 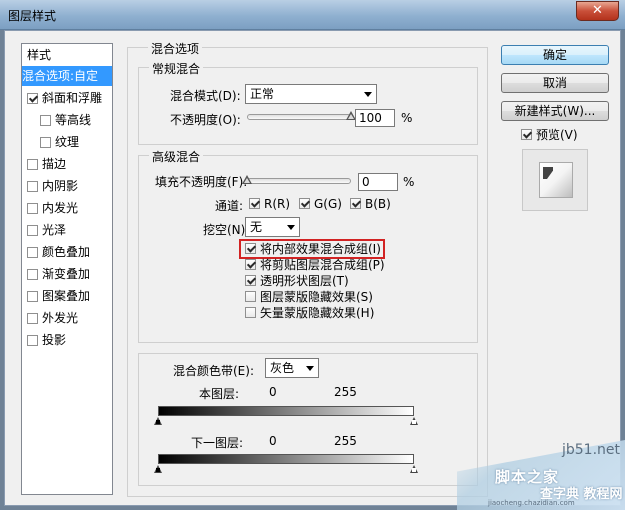 What do you see at coordinates (409, 182) in the screenshot?
I see `fill-opacity-percent: %` at bounding box center [409, 182].